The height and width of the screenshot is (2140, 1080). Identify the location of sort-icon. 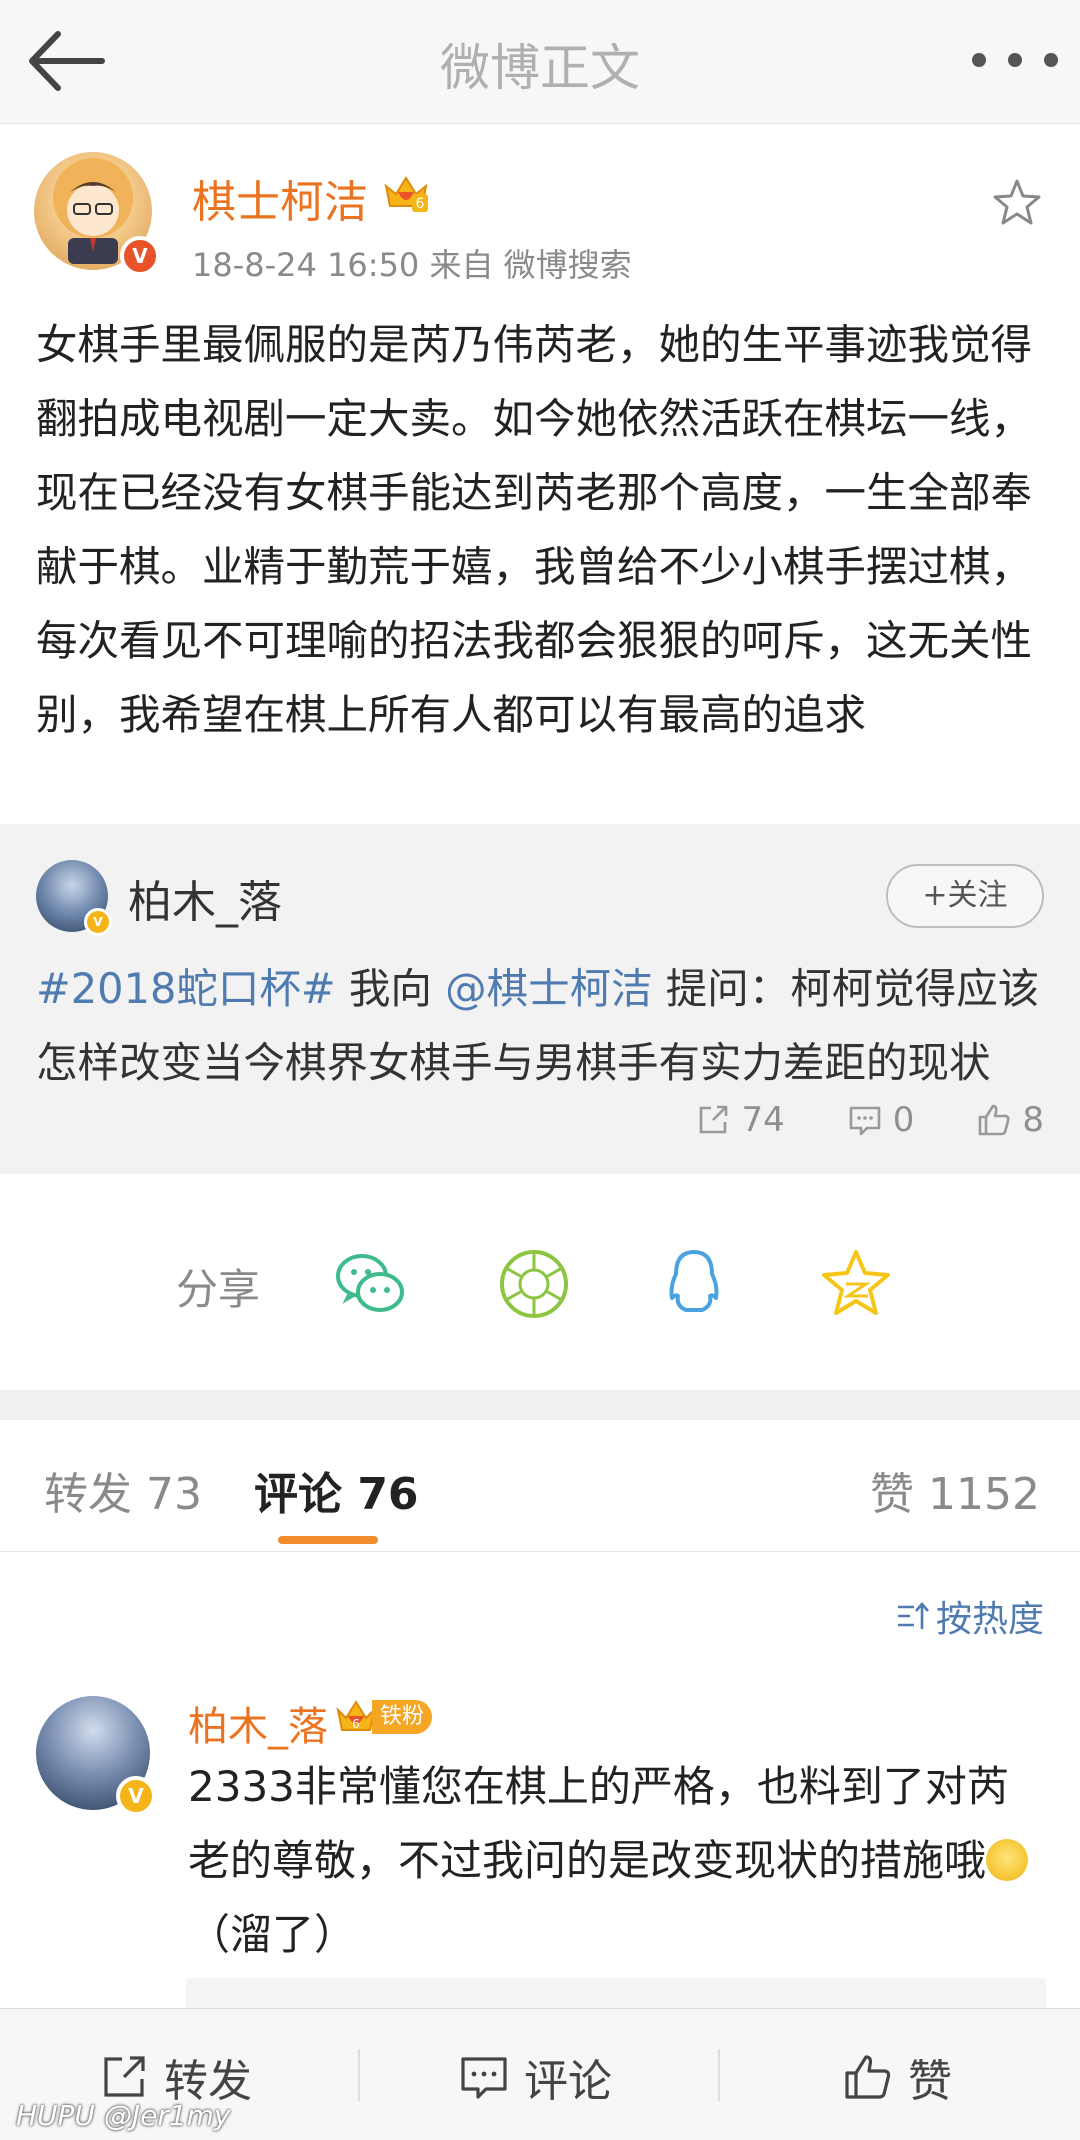
(913, 1615).